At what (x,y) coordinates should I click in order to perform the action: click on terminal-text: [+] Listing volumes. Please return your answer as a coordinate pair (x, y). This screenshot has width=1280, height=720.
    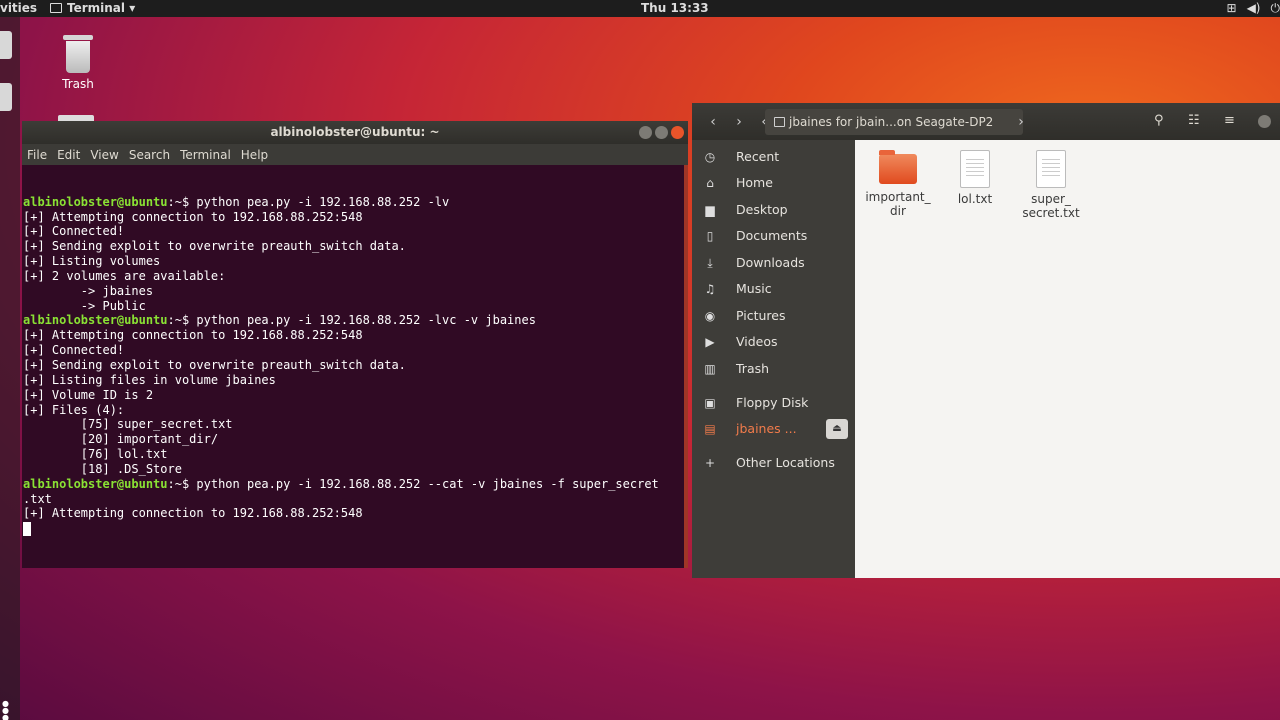
    Looking at the image, I should click on (92, 261).